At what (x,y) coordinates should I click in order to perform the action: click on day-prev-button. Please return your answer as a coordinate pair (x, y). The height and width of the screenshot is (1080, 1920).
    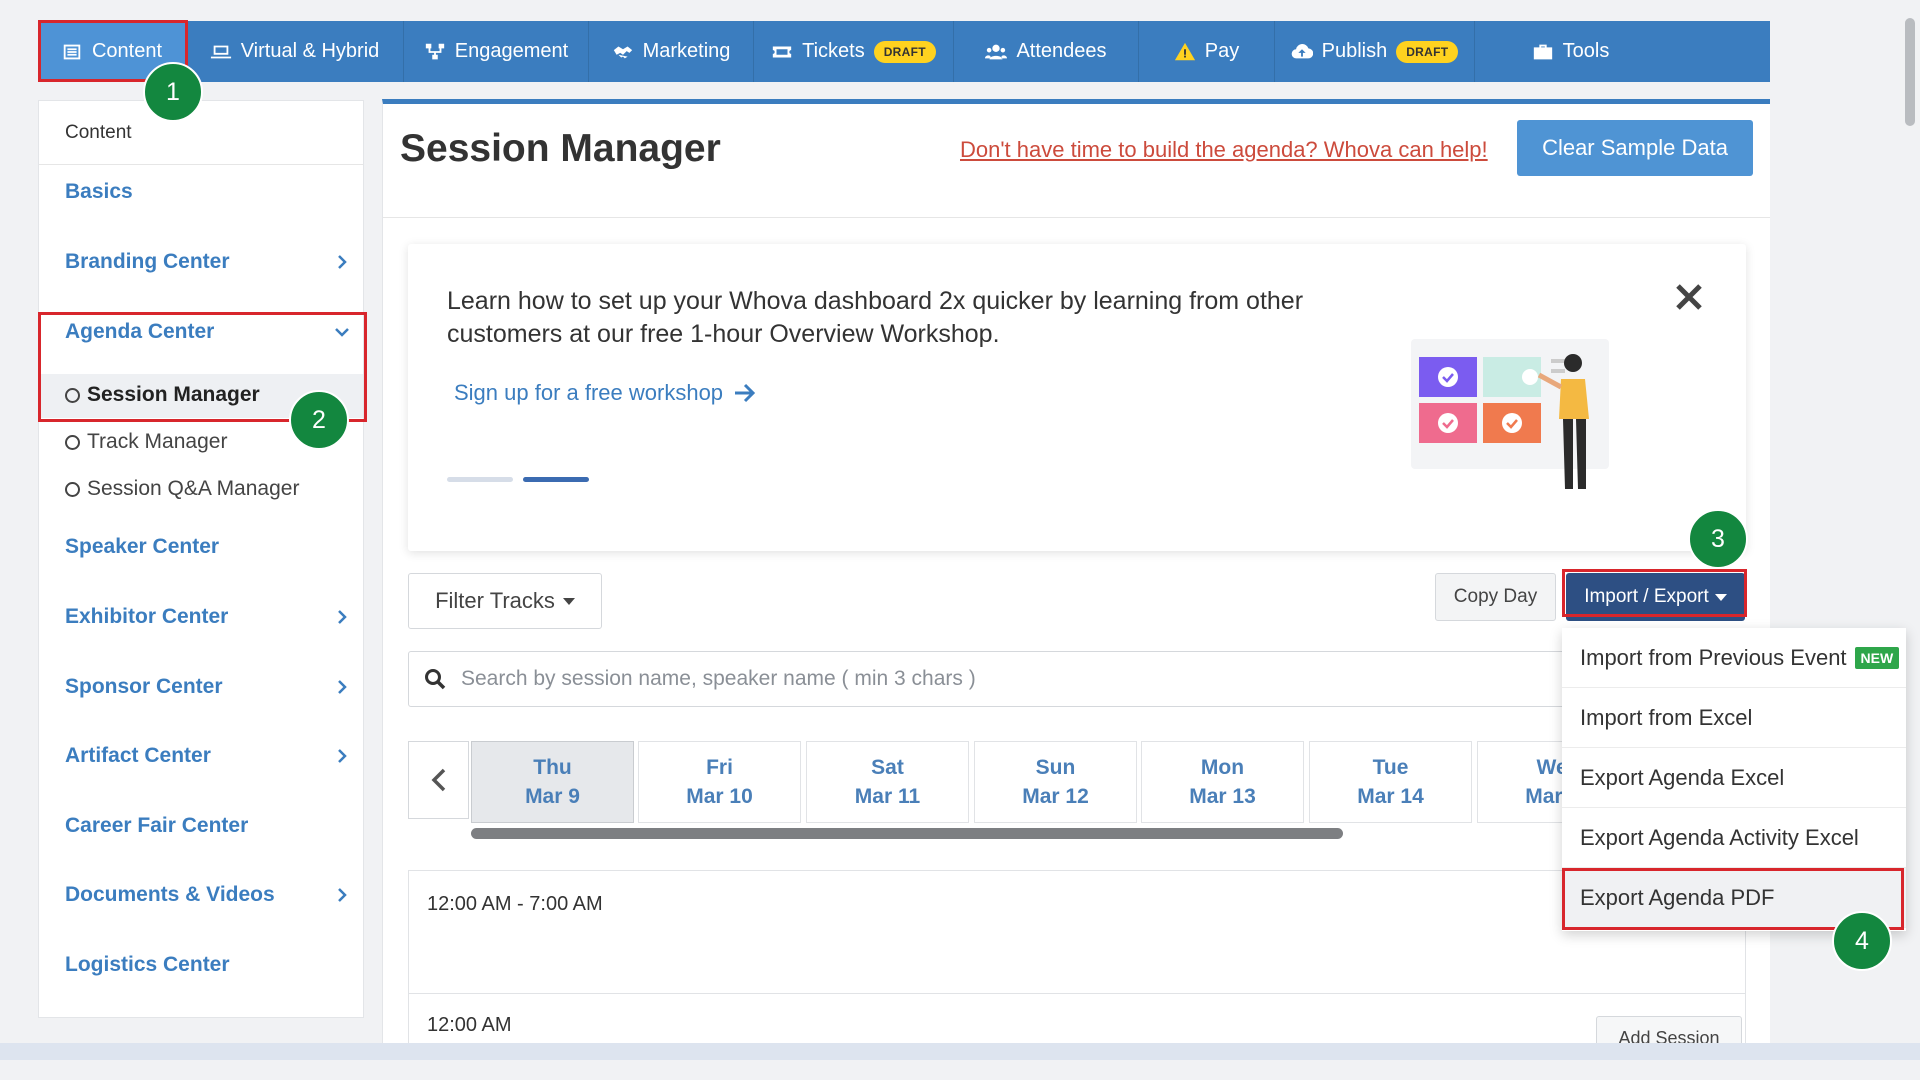
    Looking at the image, I should click on (438, 780).